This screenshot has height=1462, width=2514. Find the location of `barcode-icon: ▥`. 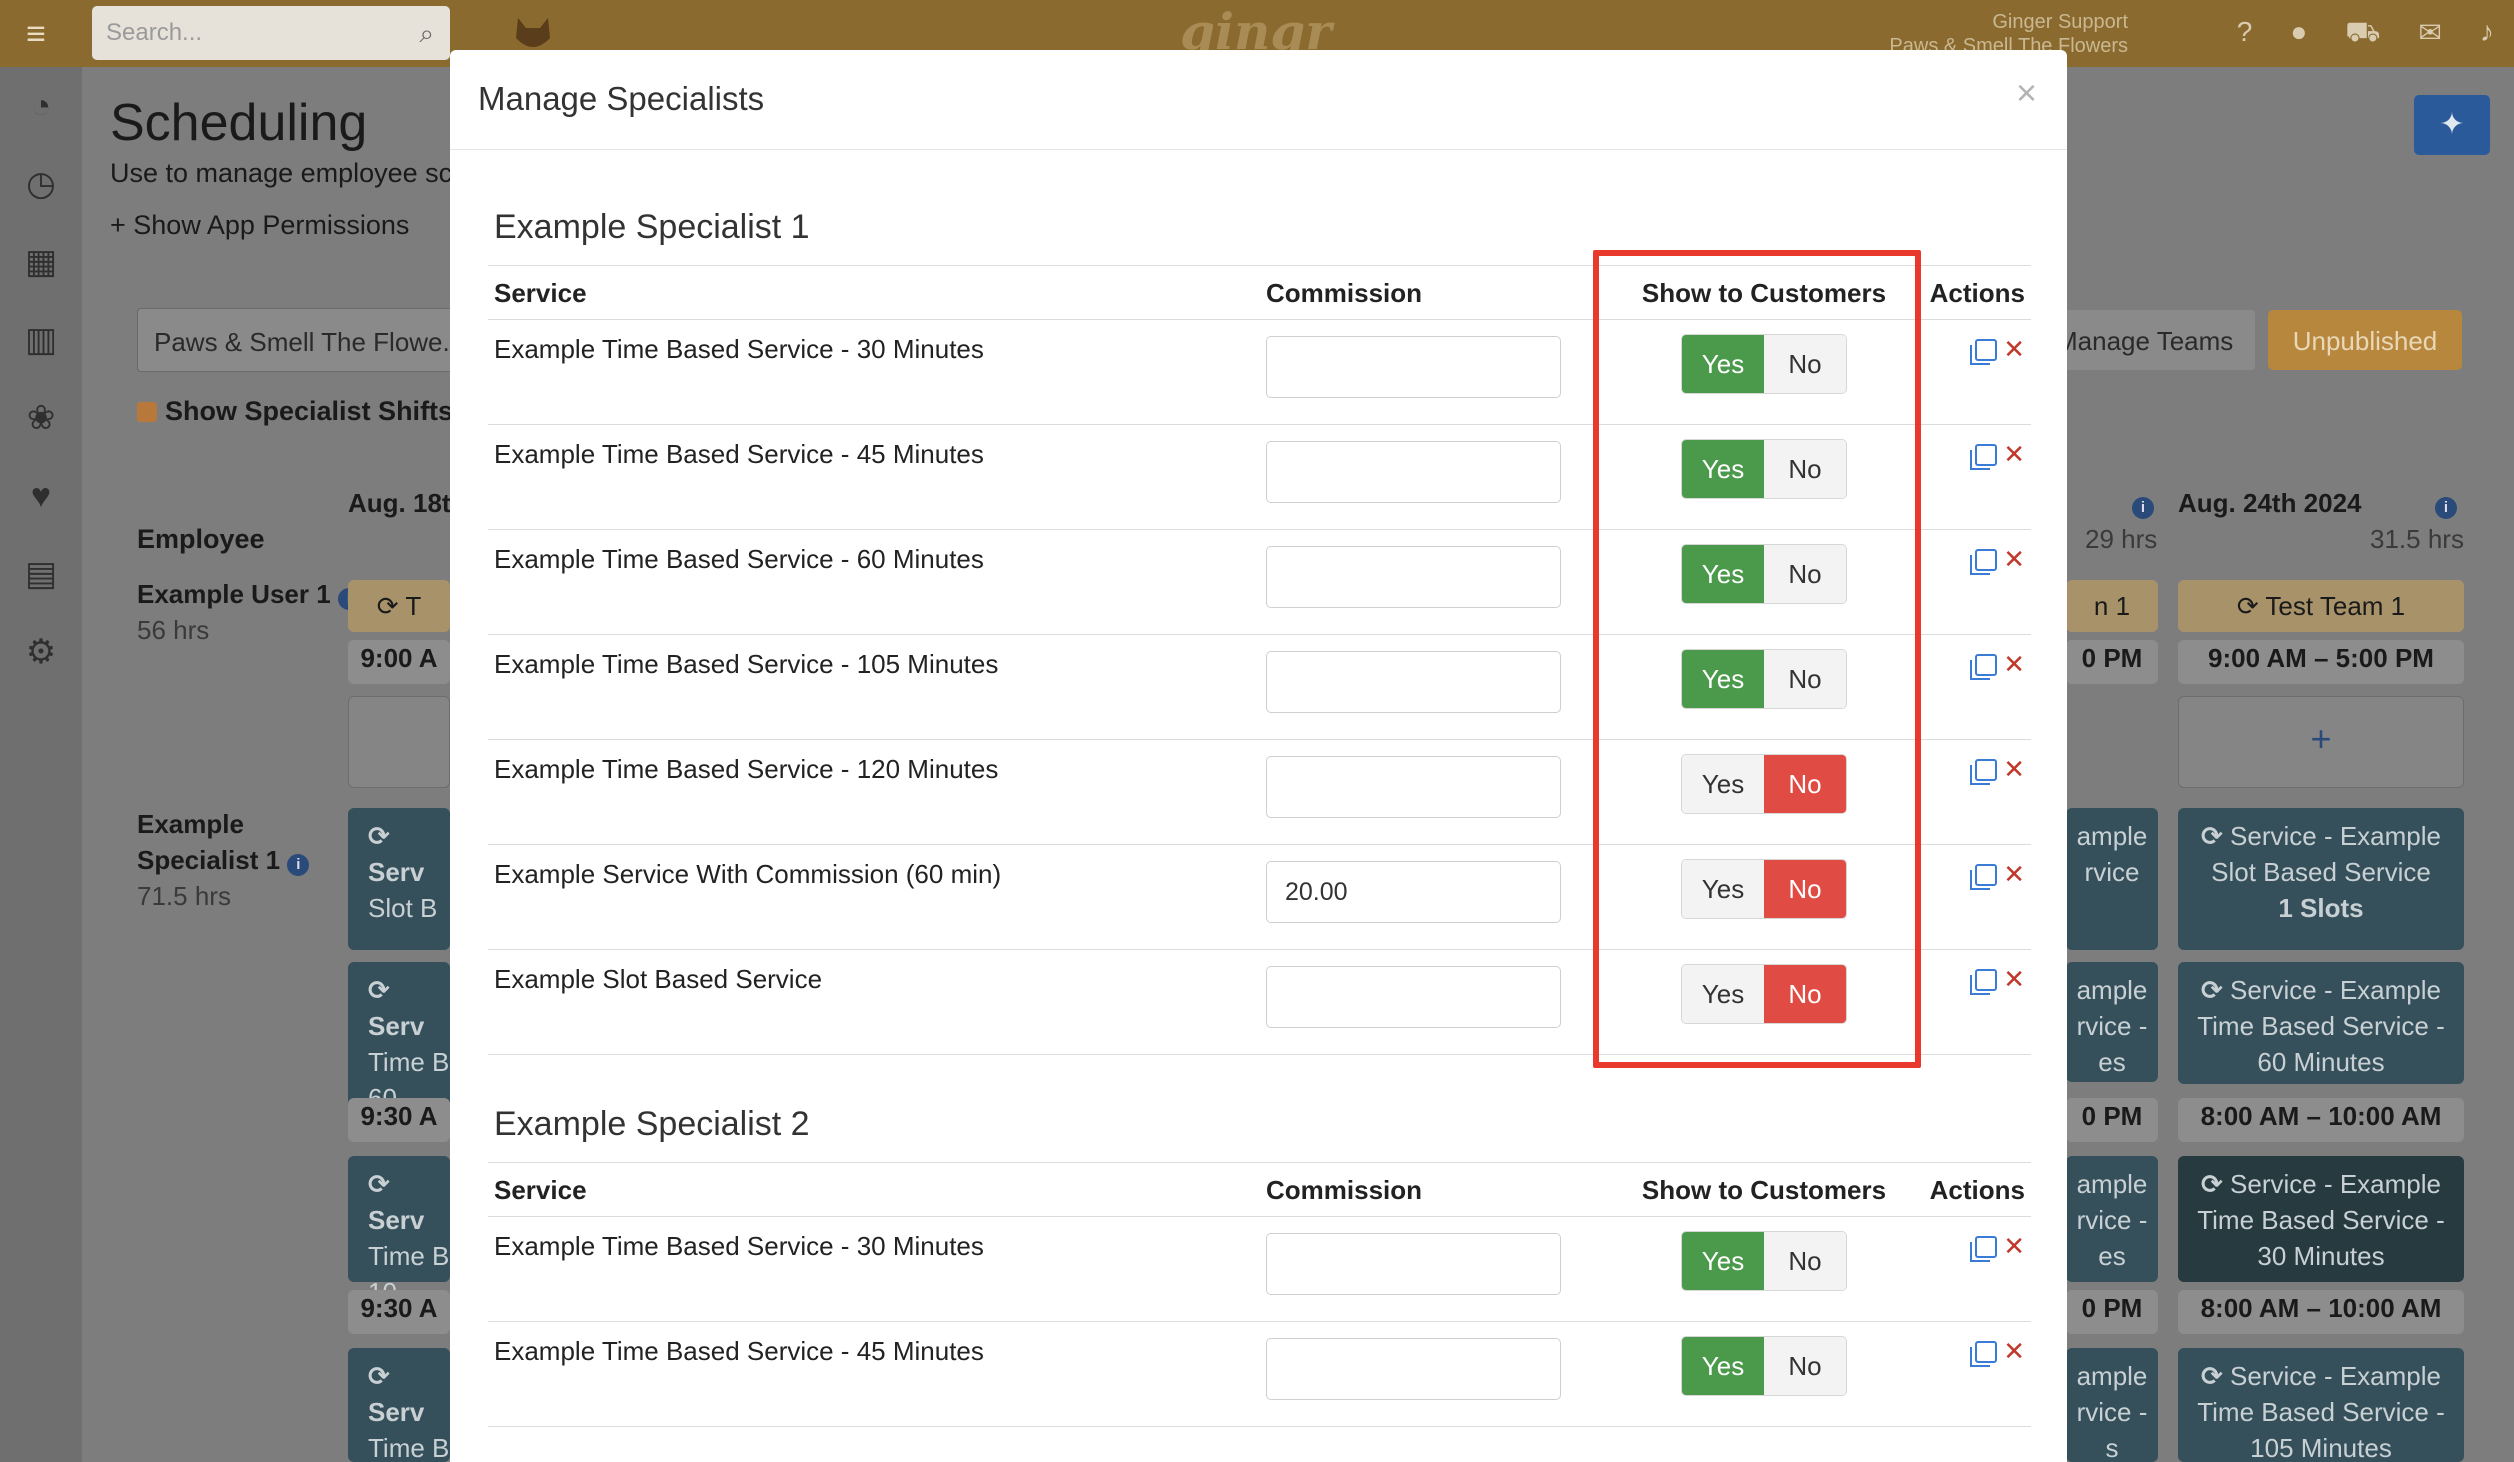

barcode-icon: ▥ is located at coordinates (41, 340).